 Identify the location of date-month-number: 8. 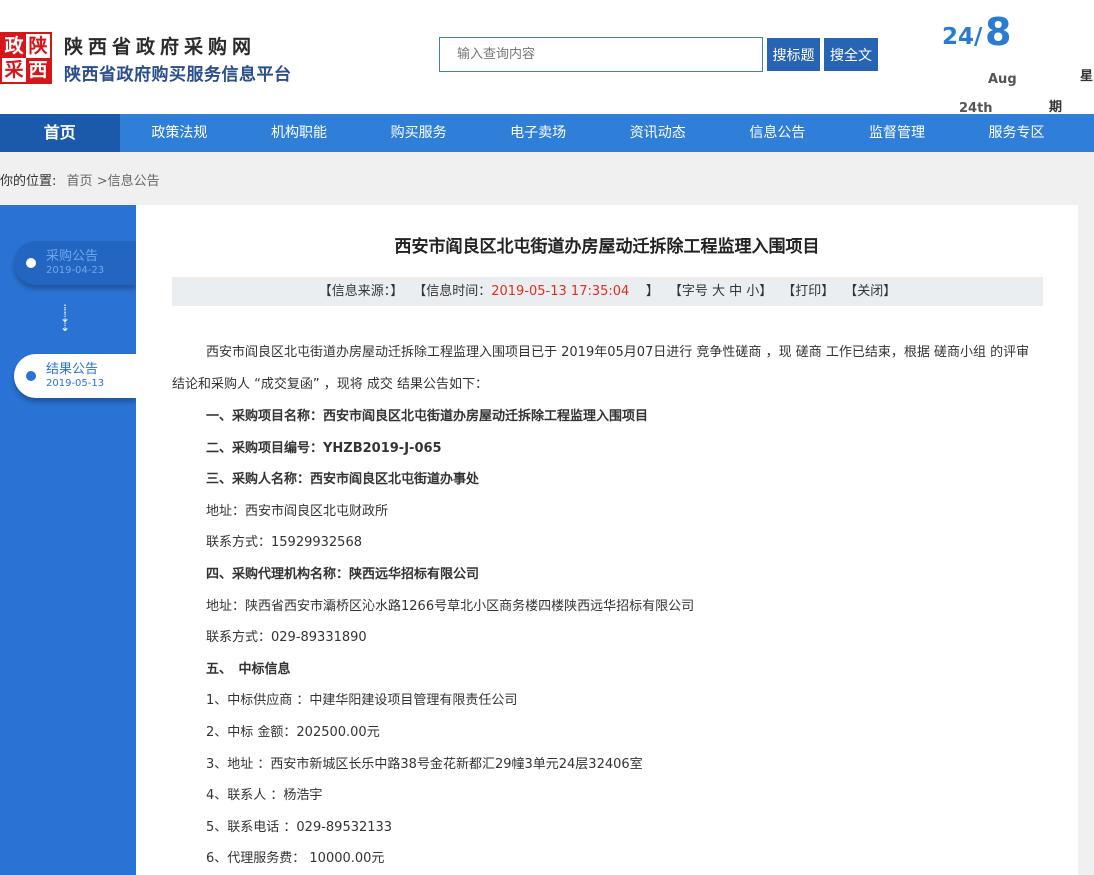
(998, 32).